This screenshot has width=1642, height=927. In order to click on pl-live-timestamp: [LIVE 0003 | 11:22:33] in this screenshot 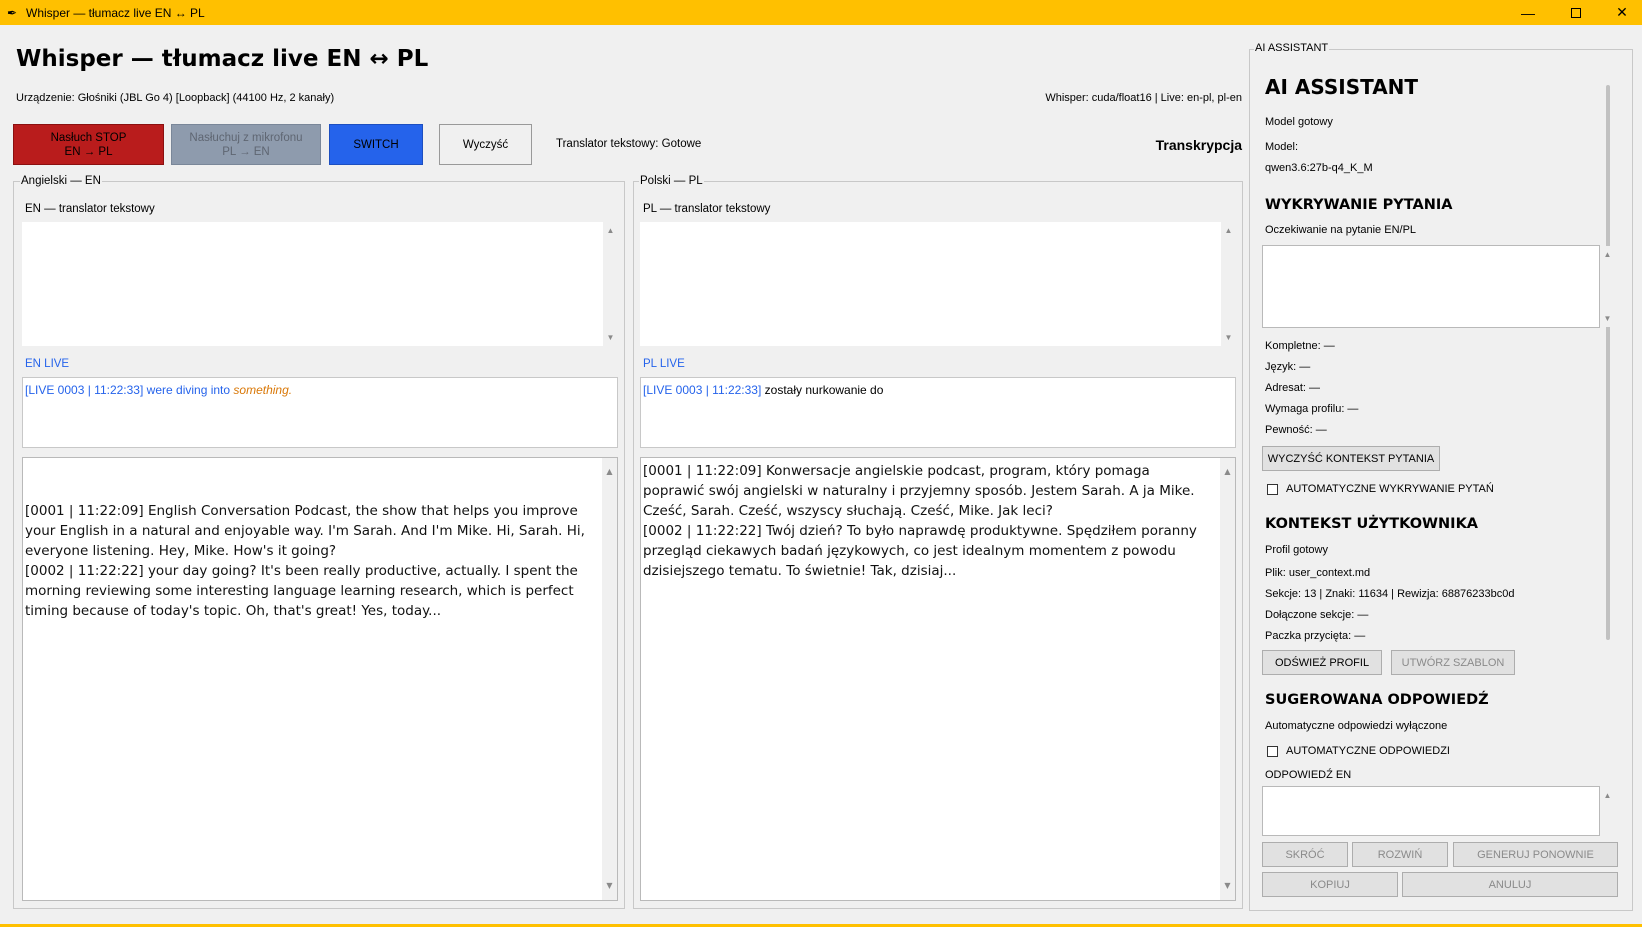, I will do `click(702, 390)`.